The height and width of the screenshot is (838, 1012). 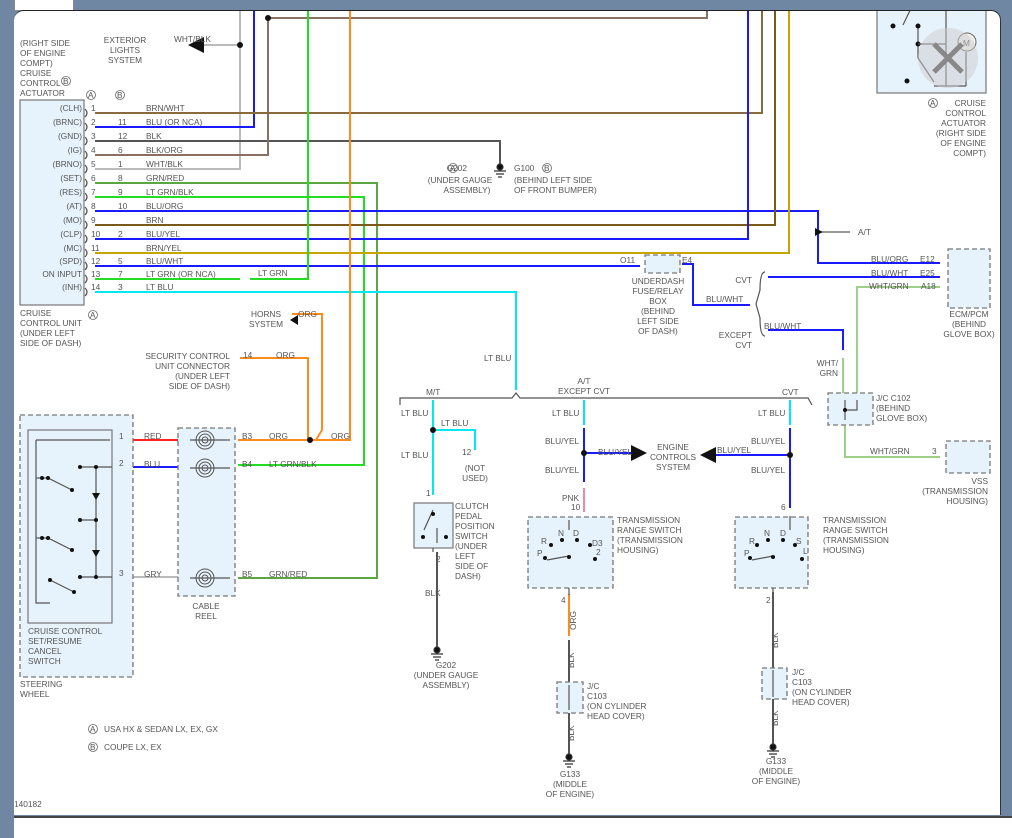 I want to click on pin-a: 1, so click(x=93, y=108).